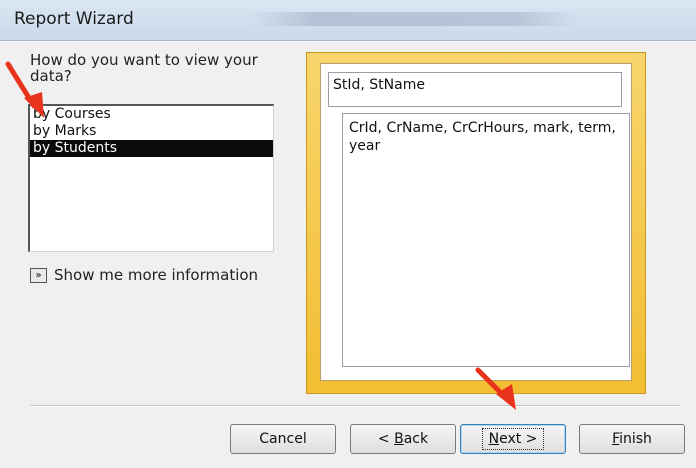 The height and width of the screenshot is (468, 696). What do you see at coordinates (151, 148) in the screenshot?
I see `list-item-by-students: by Students` at bounding box center [151, 148].